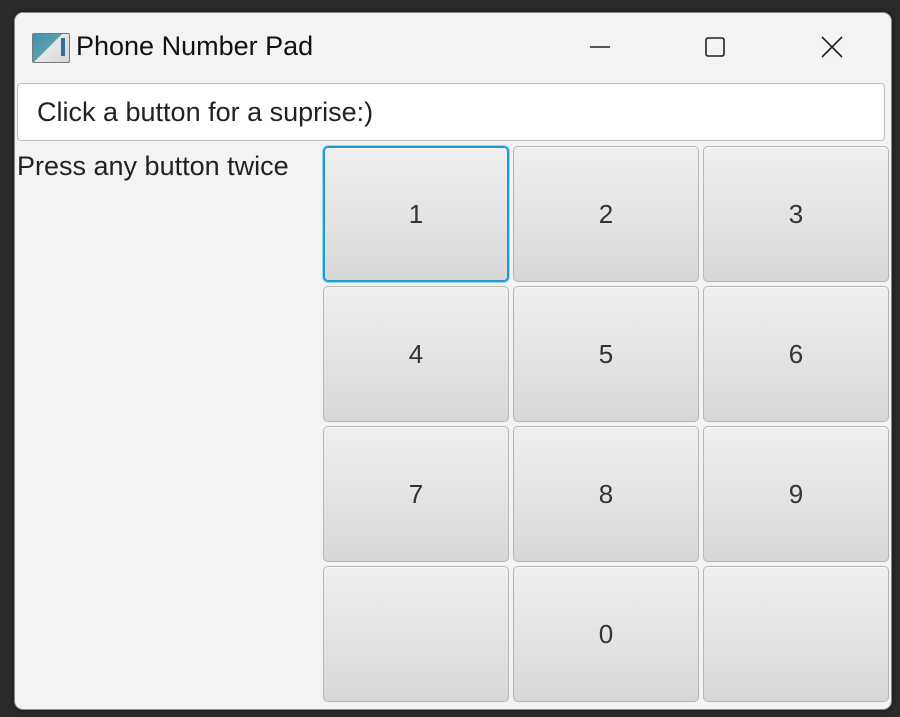 This screenshot has height=717, width=900. I want to click on key-3-button: 3, so click(796, 214).